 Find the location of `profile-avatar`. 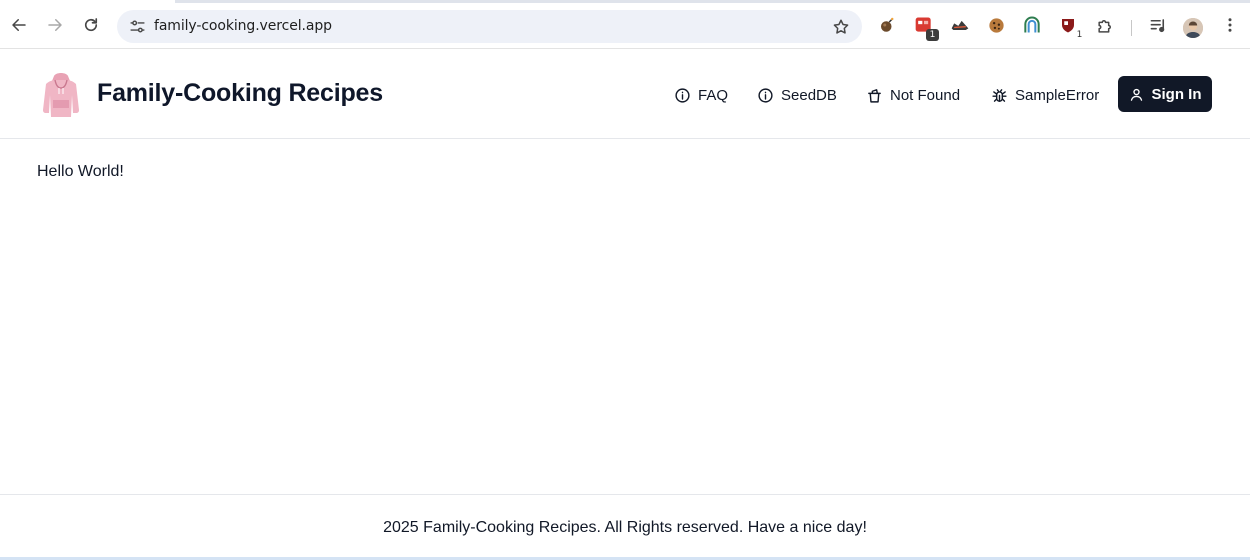

profile-avatar is located at coordinates (1193, 28).